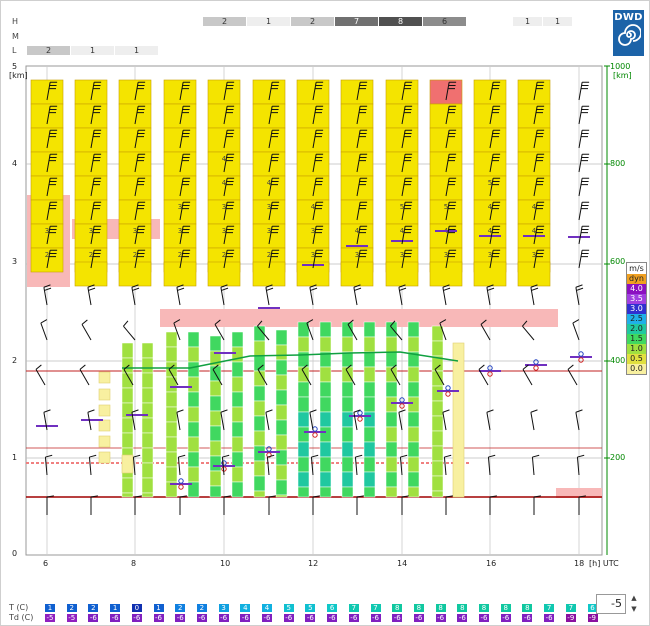 Image resolution: width=650 pixels, height=626 pixels. What do you see at coordinates (618, 163) in the screenshot?
I see `right-tick-800: 800` at bounding box center [618, 163].